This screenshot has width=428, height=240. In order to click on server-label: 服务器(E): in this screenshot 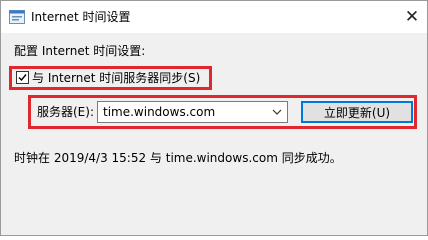, I will do `click(65, 112)`.